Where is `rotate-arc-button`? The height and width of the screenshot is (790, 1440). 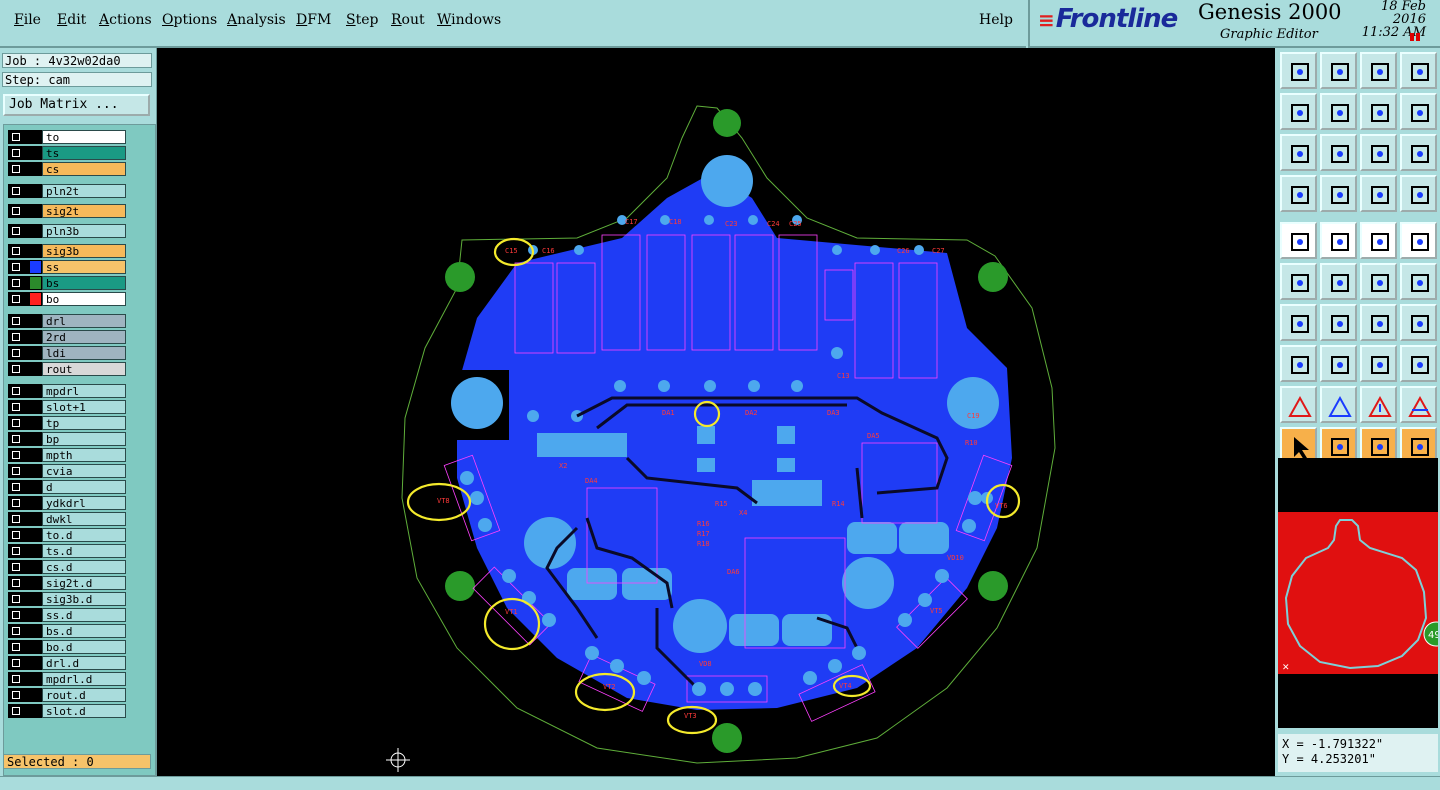 rotate-arc-button is located at coordinates (1378, 322).